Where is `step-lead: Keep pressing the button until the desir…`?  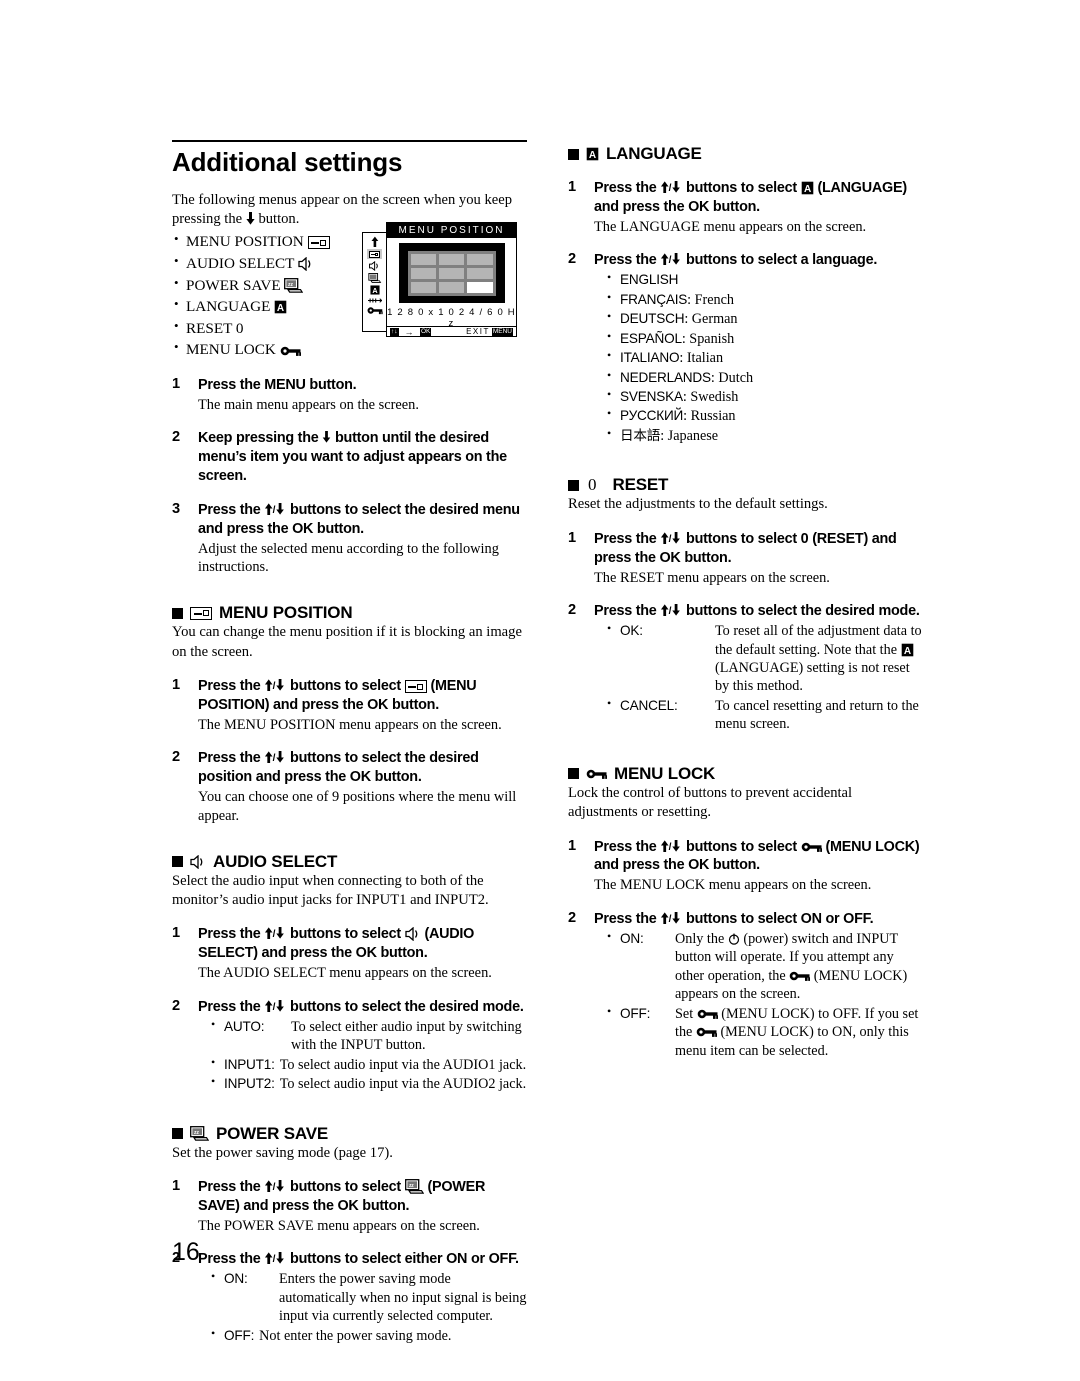 step-lead: Keep pressing the button until the desir… is located at coordinates (362, 457).